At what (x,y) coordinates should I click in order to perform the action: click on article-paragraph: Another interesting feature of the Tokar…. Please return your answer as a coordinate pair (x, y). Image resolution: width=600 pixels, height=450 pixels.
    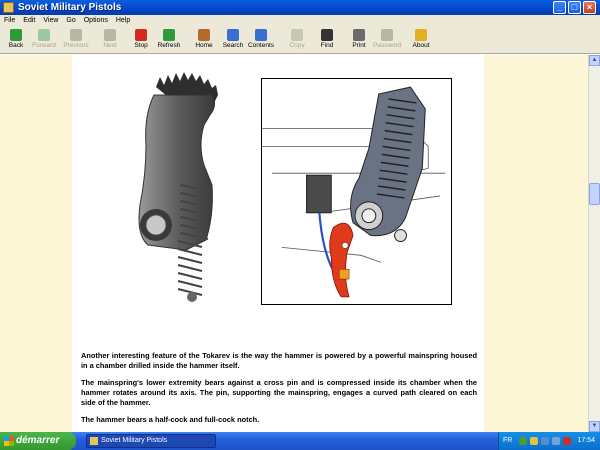
    Looking at the image, I should click on (279, 360).